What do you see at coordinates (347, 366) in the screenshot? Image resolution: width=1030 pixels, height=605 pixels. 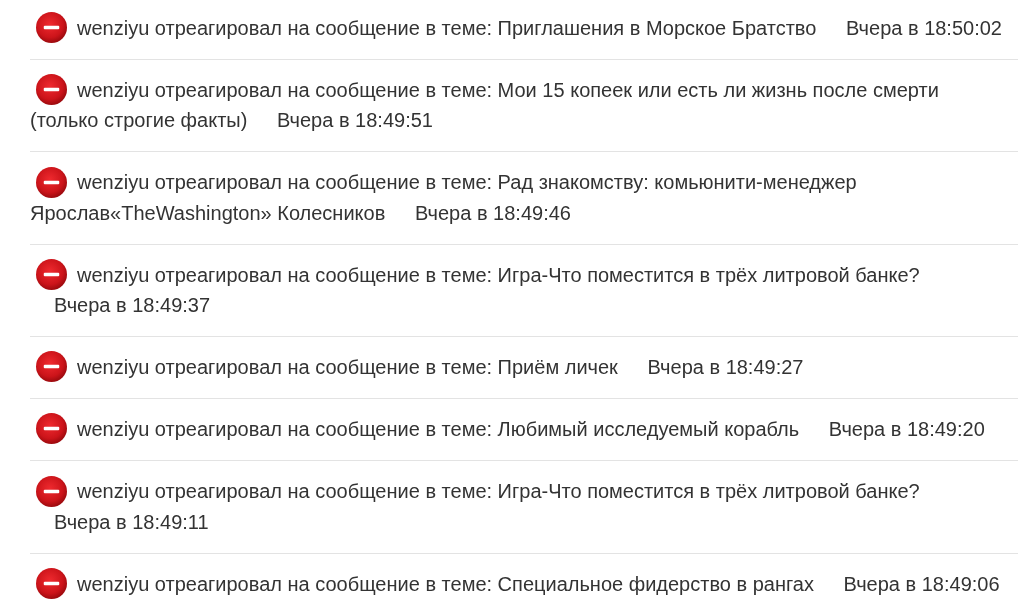 I see `notification-text: wenziyu отреагировал на сообщение в теме: Приём личек` at bounding box center [347, 366].